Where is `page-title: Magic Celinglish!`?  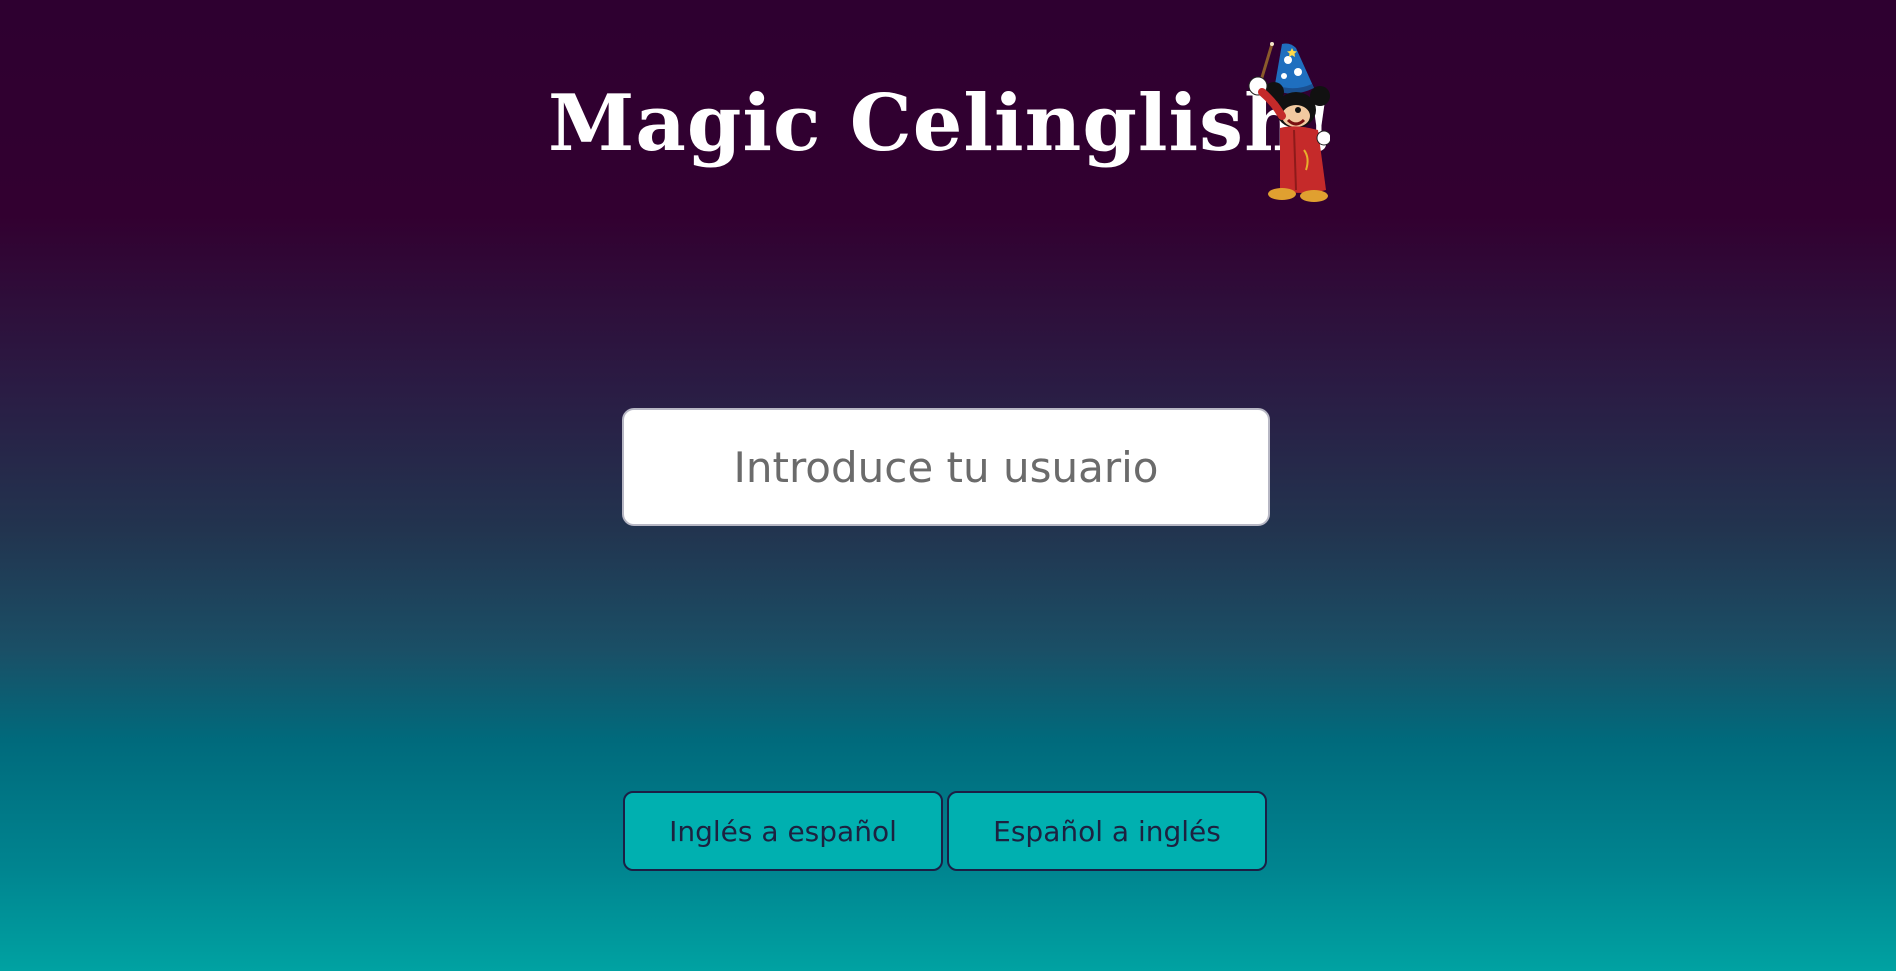 page-title: Magic Celinglish! is located at coordinates (943, 123).